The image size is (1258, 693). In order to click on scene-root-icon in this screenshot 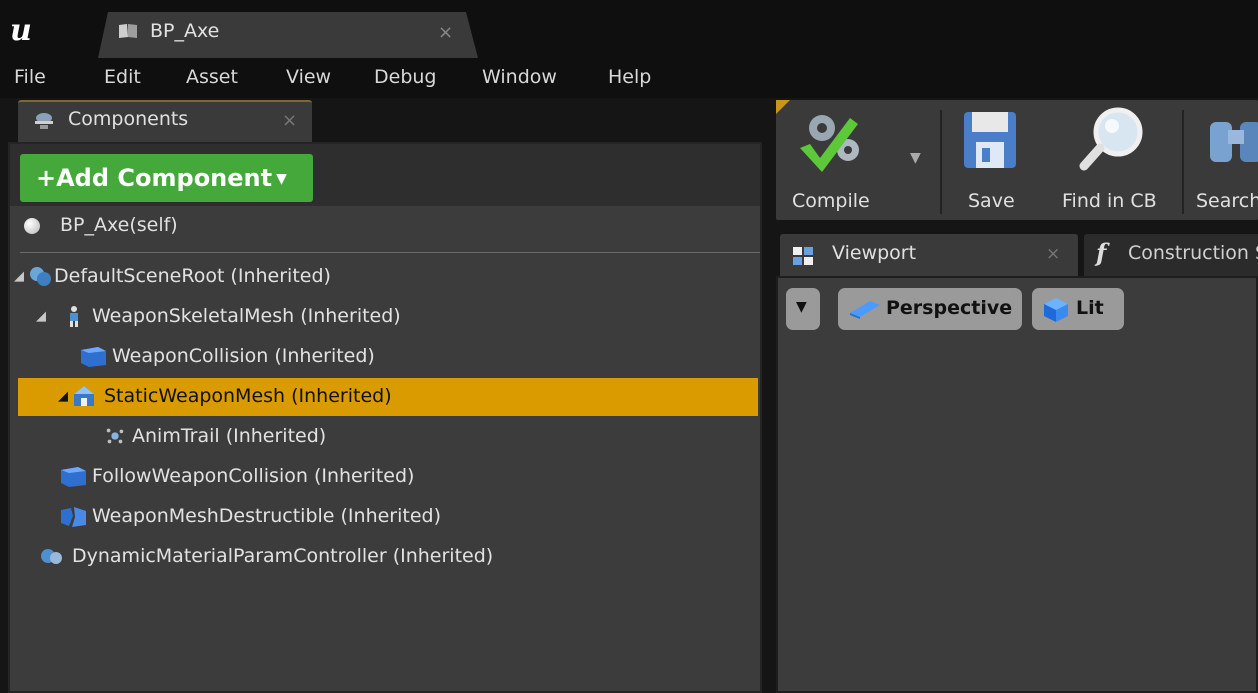, I will do `click(40, 276)`.